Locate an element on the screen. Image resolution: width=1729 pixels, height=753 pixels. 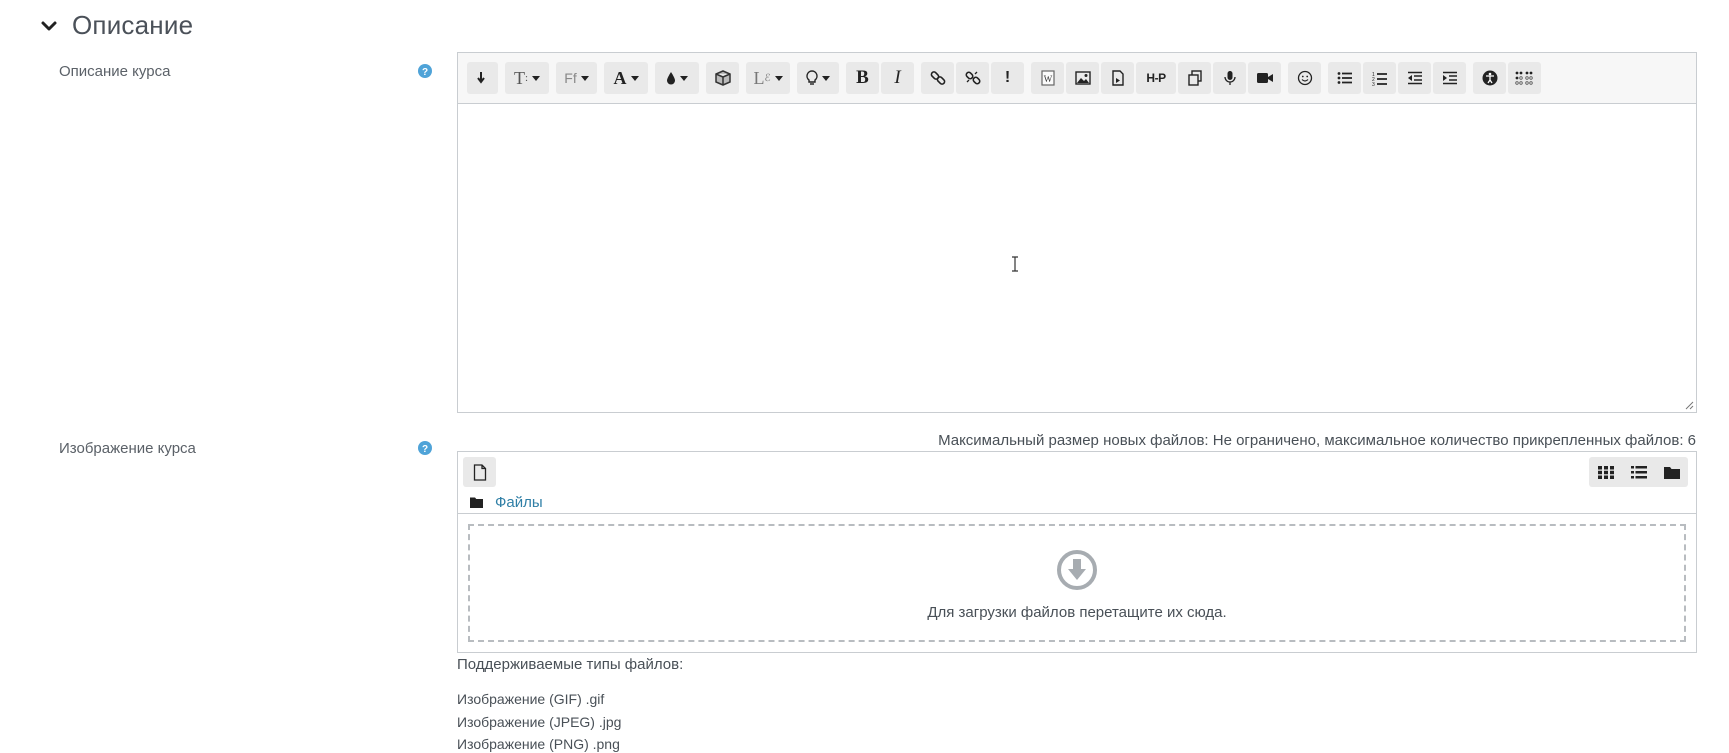
download-arrow-icon is located at coordinates (1077, 570).